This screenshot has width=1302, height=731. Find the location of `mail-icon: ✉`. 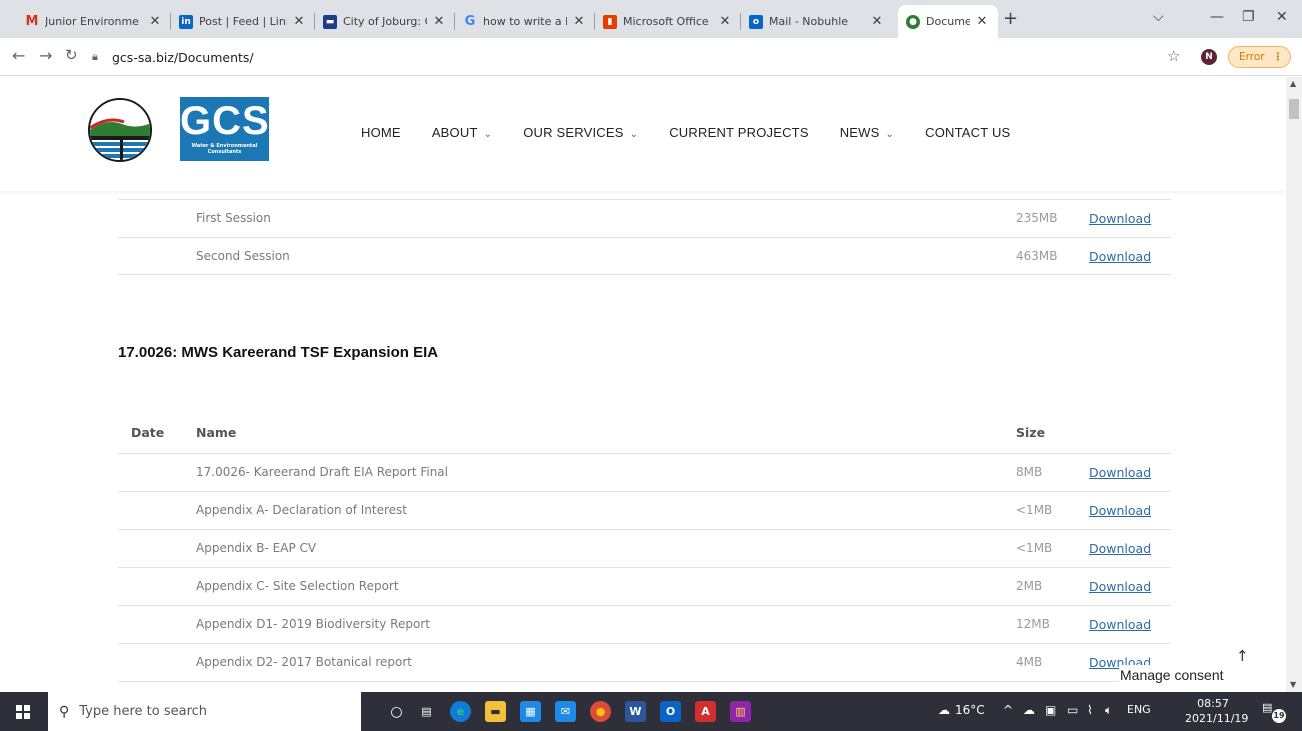

mail-icon: ✉ is located at coordinates (565, 711).